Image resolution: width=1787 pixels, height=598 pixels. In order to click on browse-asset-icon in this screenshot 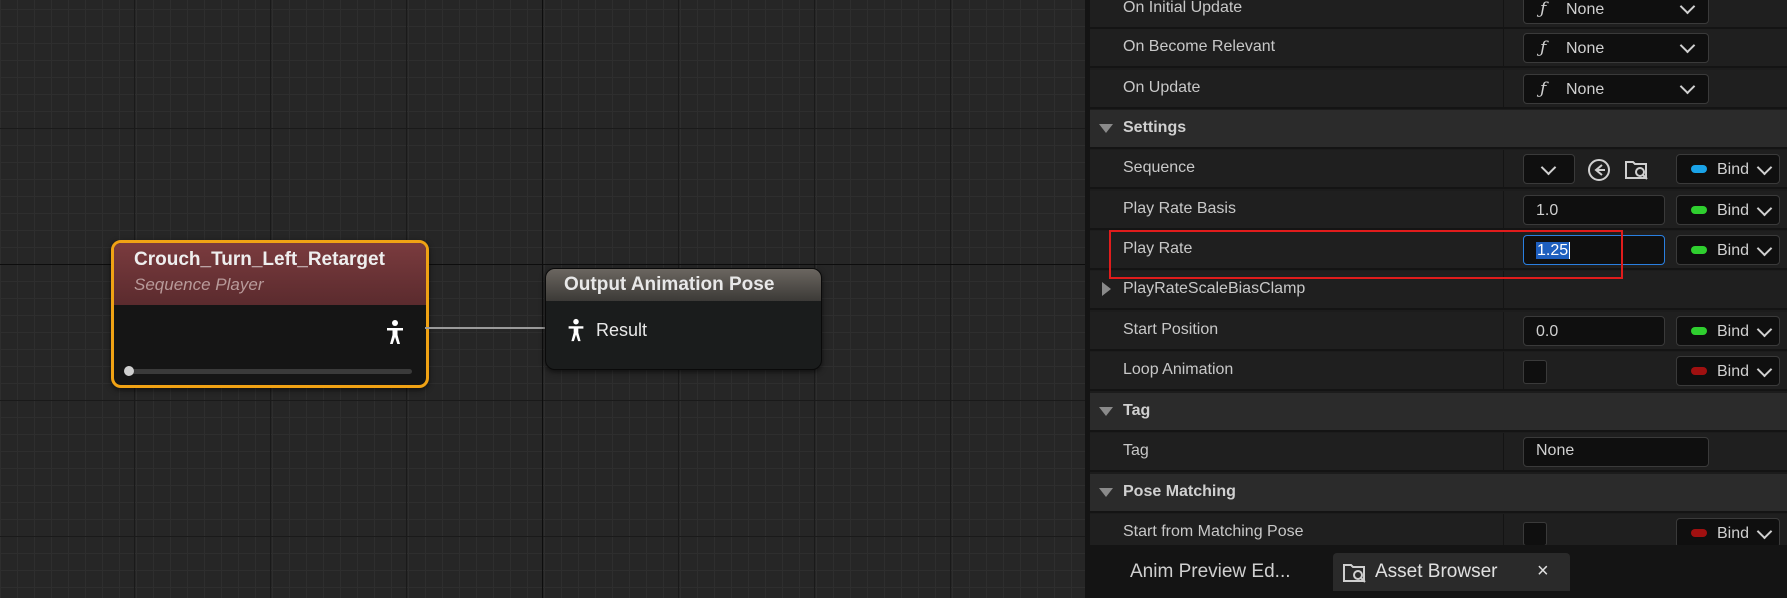, I will do `click(1637, 170)`.